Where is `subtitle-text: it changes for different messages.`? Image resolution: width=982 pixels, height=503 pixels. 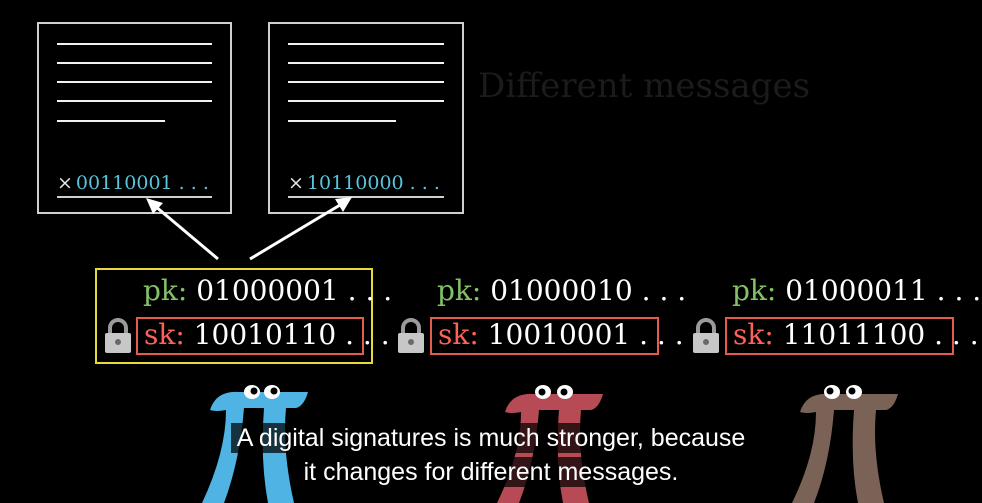
subtitle-text: it changes for different messages. is located at coordinates (491, 472).